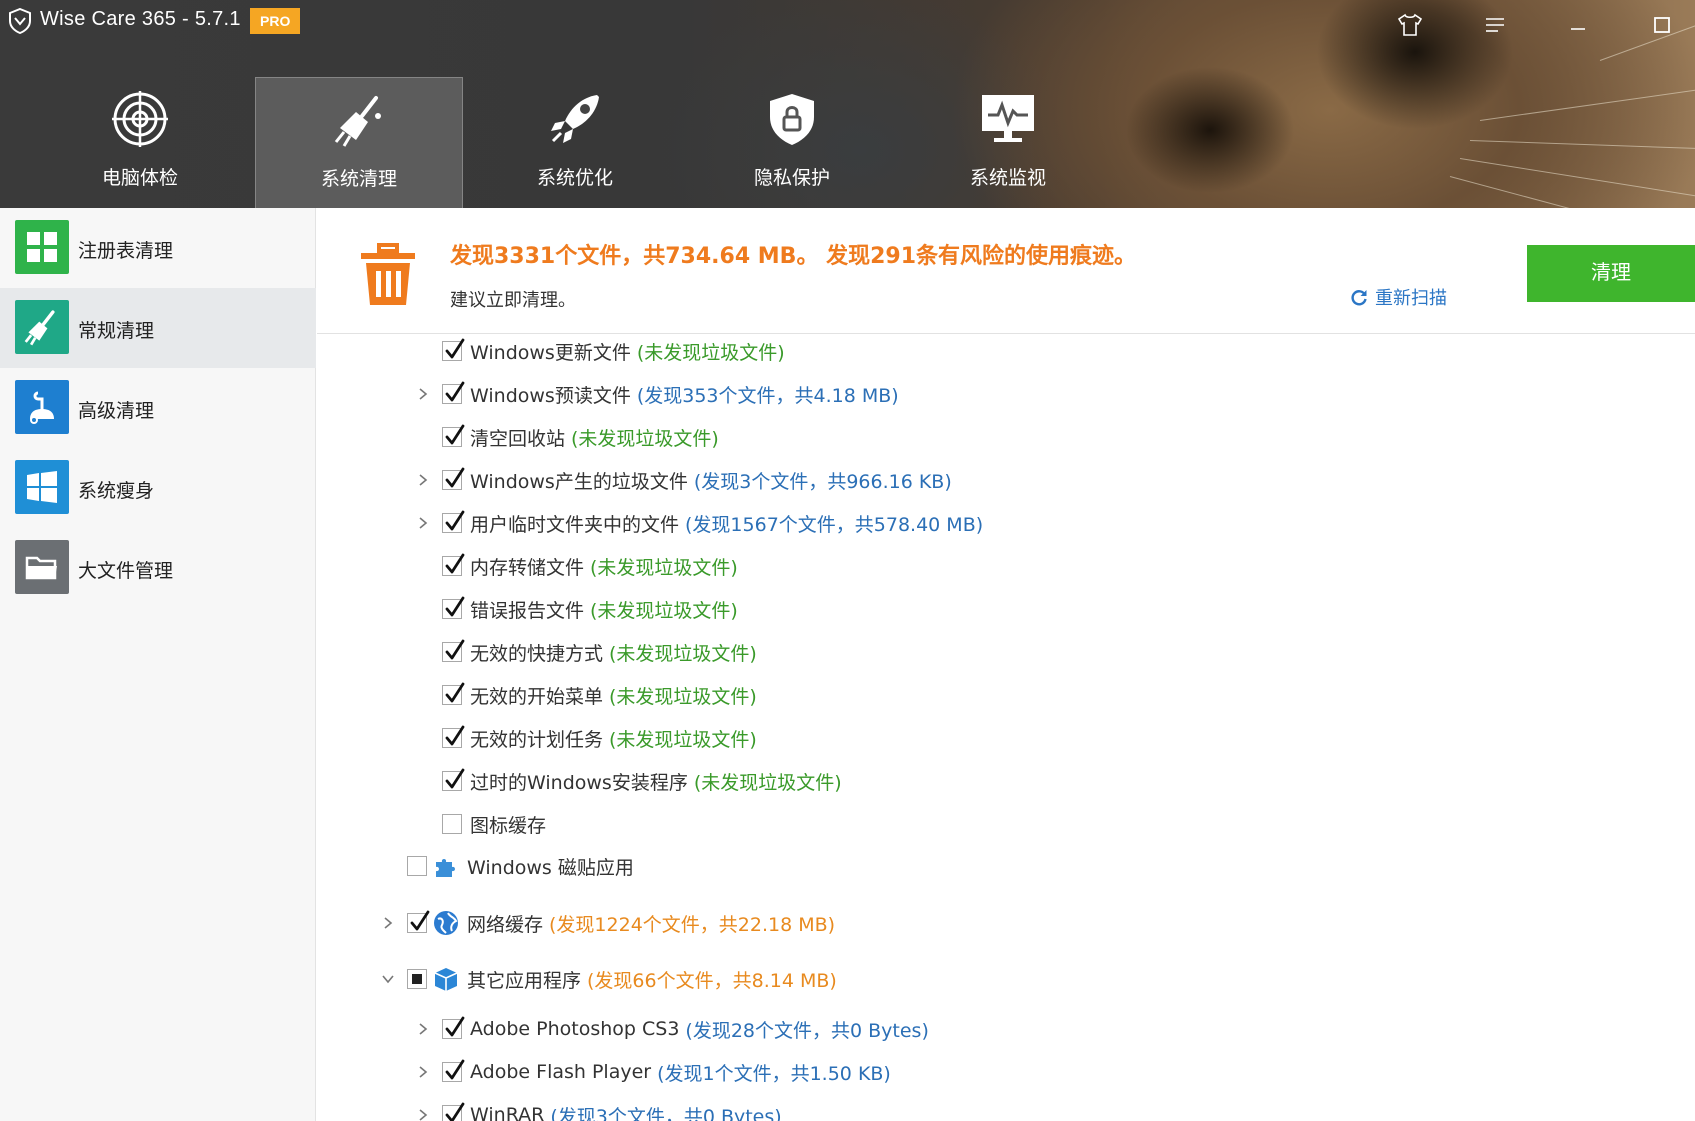 Image resolution: width=1695 pixels, height=1121 pixels. I want to click on item-text: 图标缓存, so click(508, 824).